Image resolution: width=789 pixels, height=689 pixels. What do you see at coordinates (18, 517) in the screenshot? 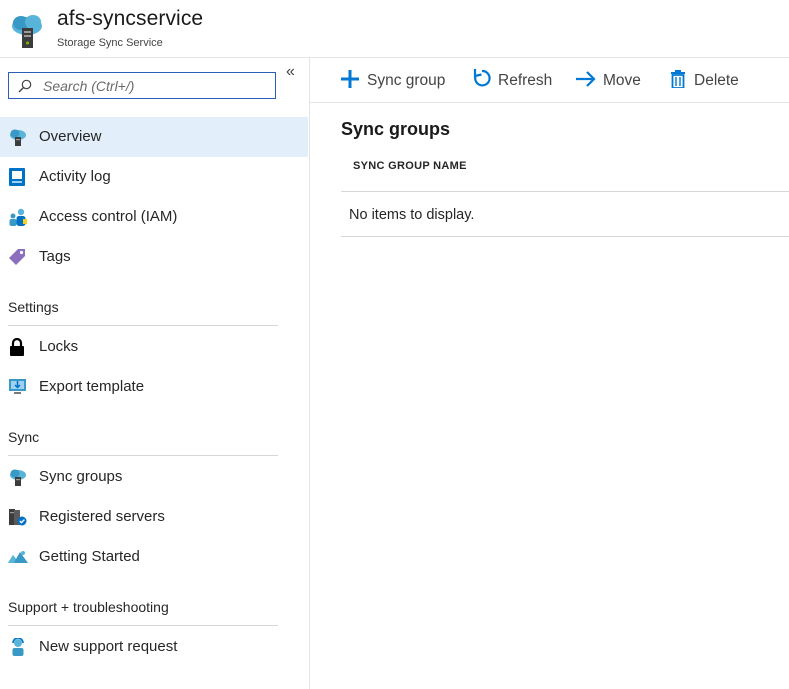
I see `registered-servers-icon` at bounding box center [18, 517].